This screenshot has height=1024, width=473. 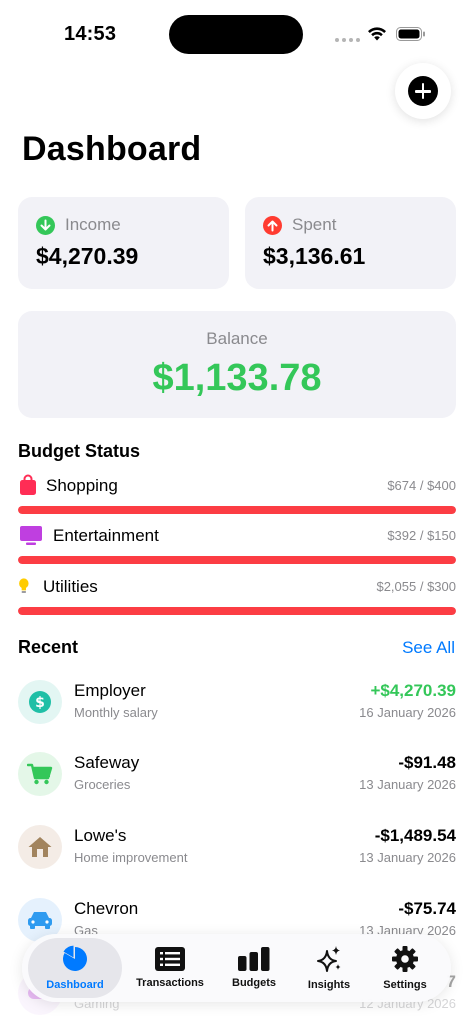 I want to click on signal-icon, so click(x=347, y=40).